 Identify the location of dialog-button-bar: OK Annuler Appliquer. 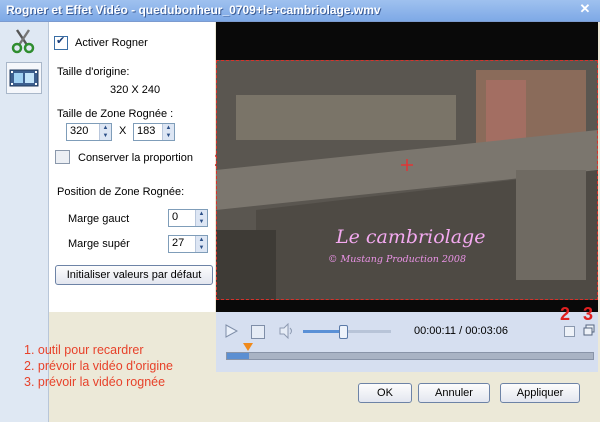
(407, 397).